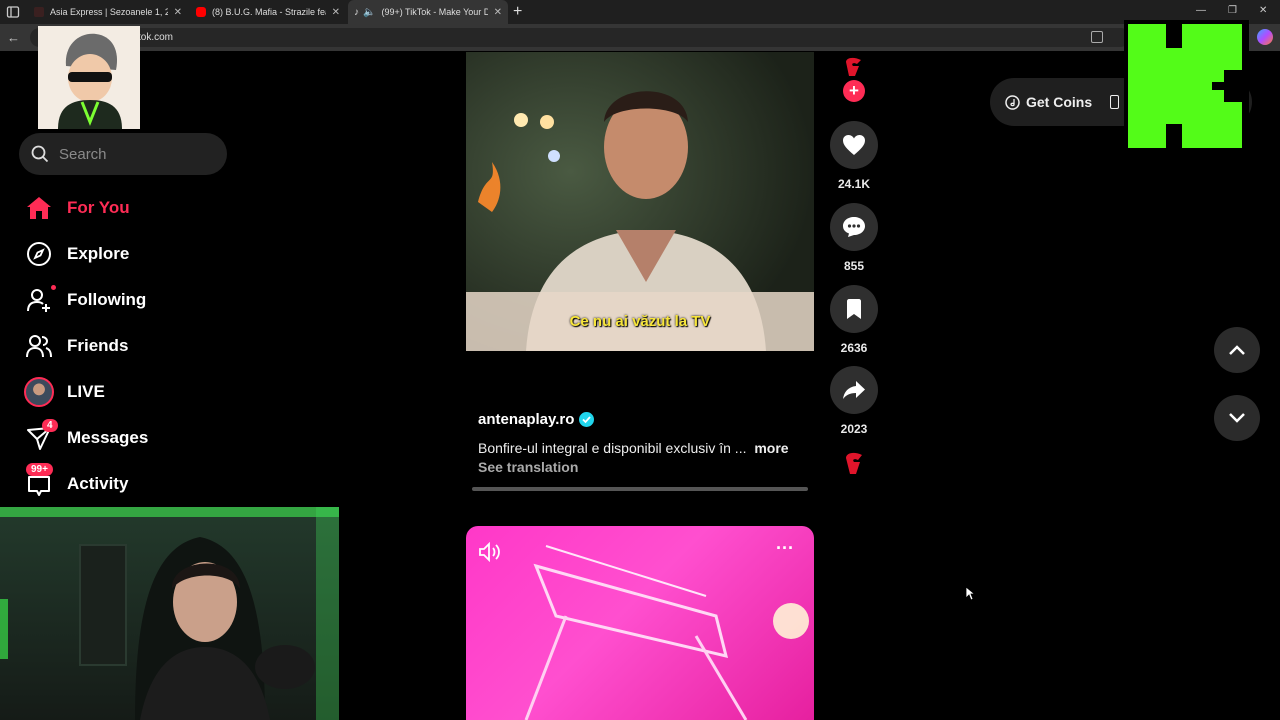 This screenshot has width=1280, height=720. I want to click on comment-icon, so click(854, 227).